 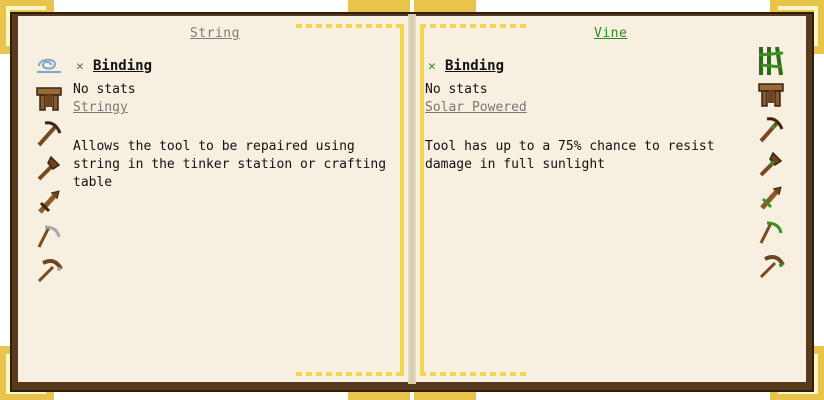 I want to click on trait-link-solar-powered: Solar Powered, so click(x=476, y=107).